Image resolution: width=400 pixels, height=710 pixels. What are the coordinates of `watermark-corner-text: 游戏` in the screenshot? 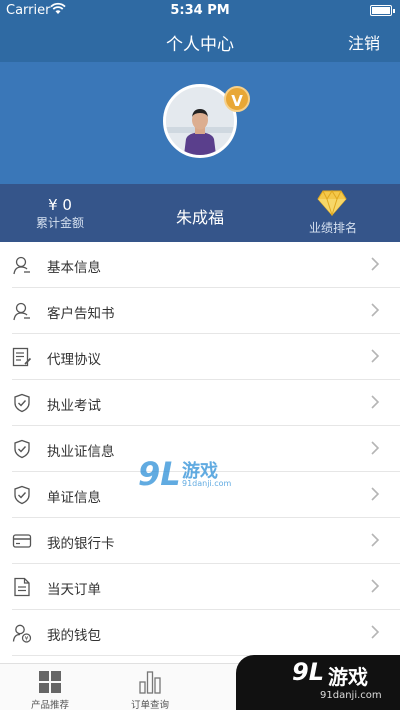 It's located at (348, 677).